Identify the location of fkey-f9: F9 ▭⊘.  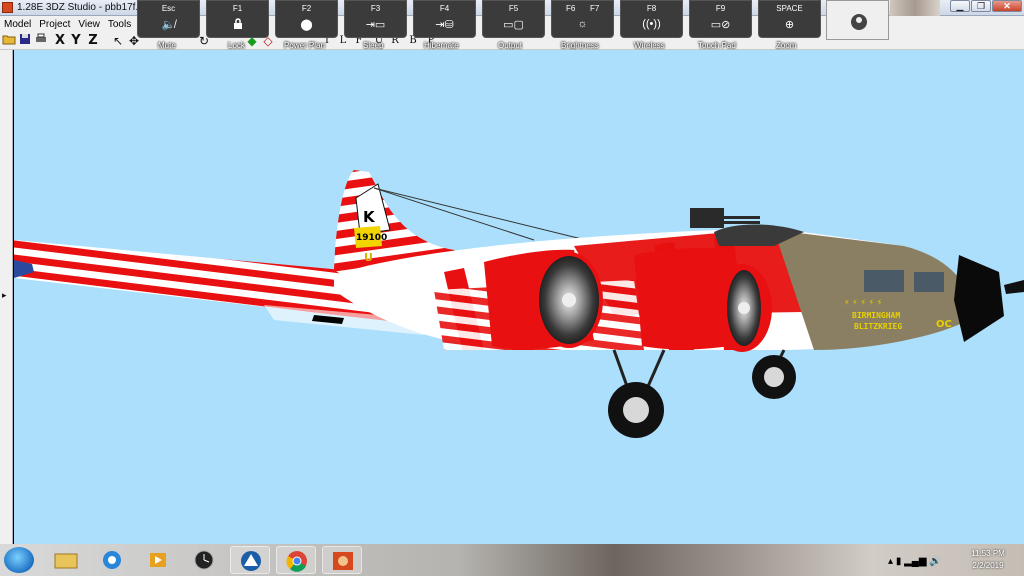
(720, 19).